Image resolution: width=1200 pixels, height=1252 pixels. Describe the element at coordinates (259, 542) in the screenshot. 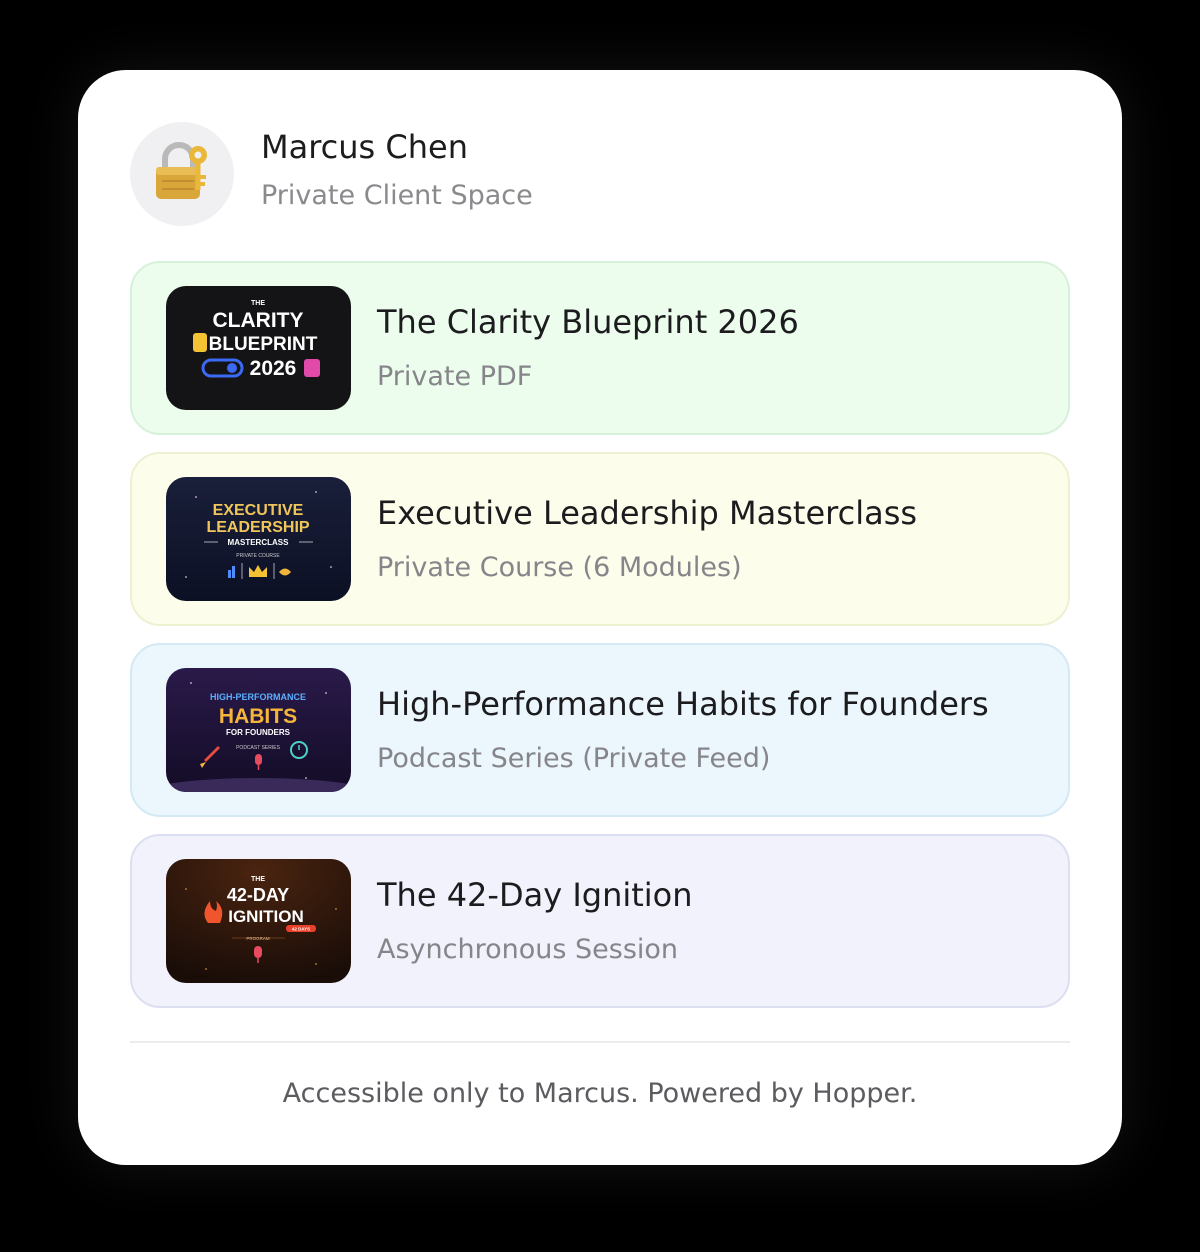

I see `thumb-2-line3: MASTERCLASS` at that location.